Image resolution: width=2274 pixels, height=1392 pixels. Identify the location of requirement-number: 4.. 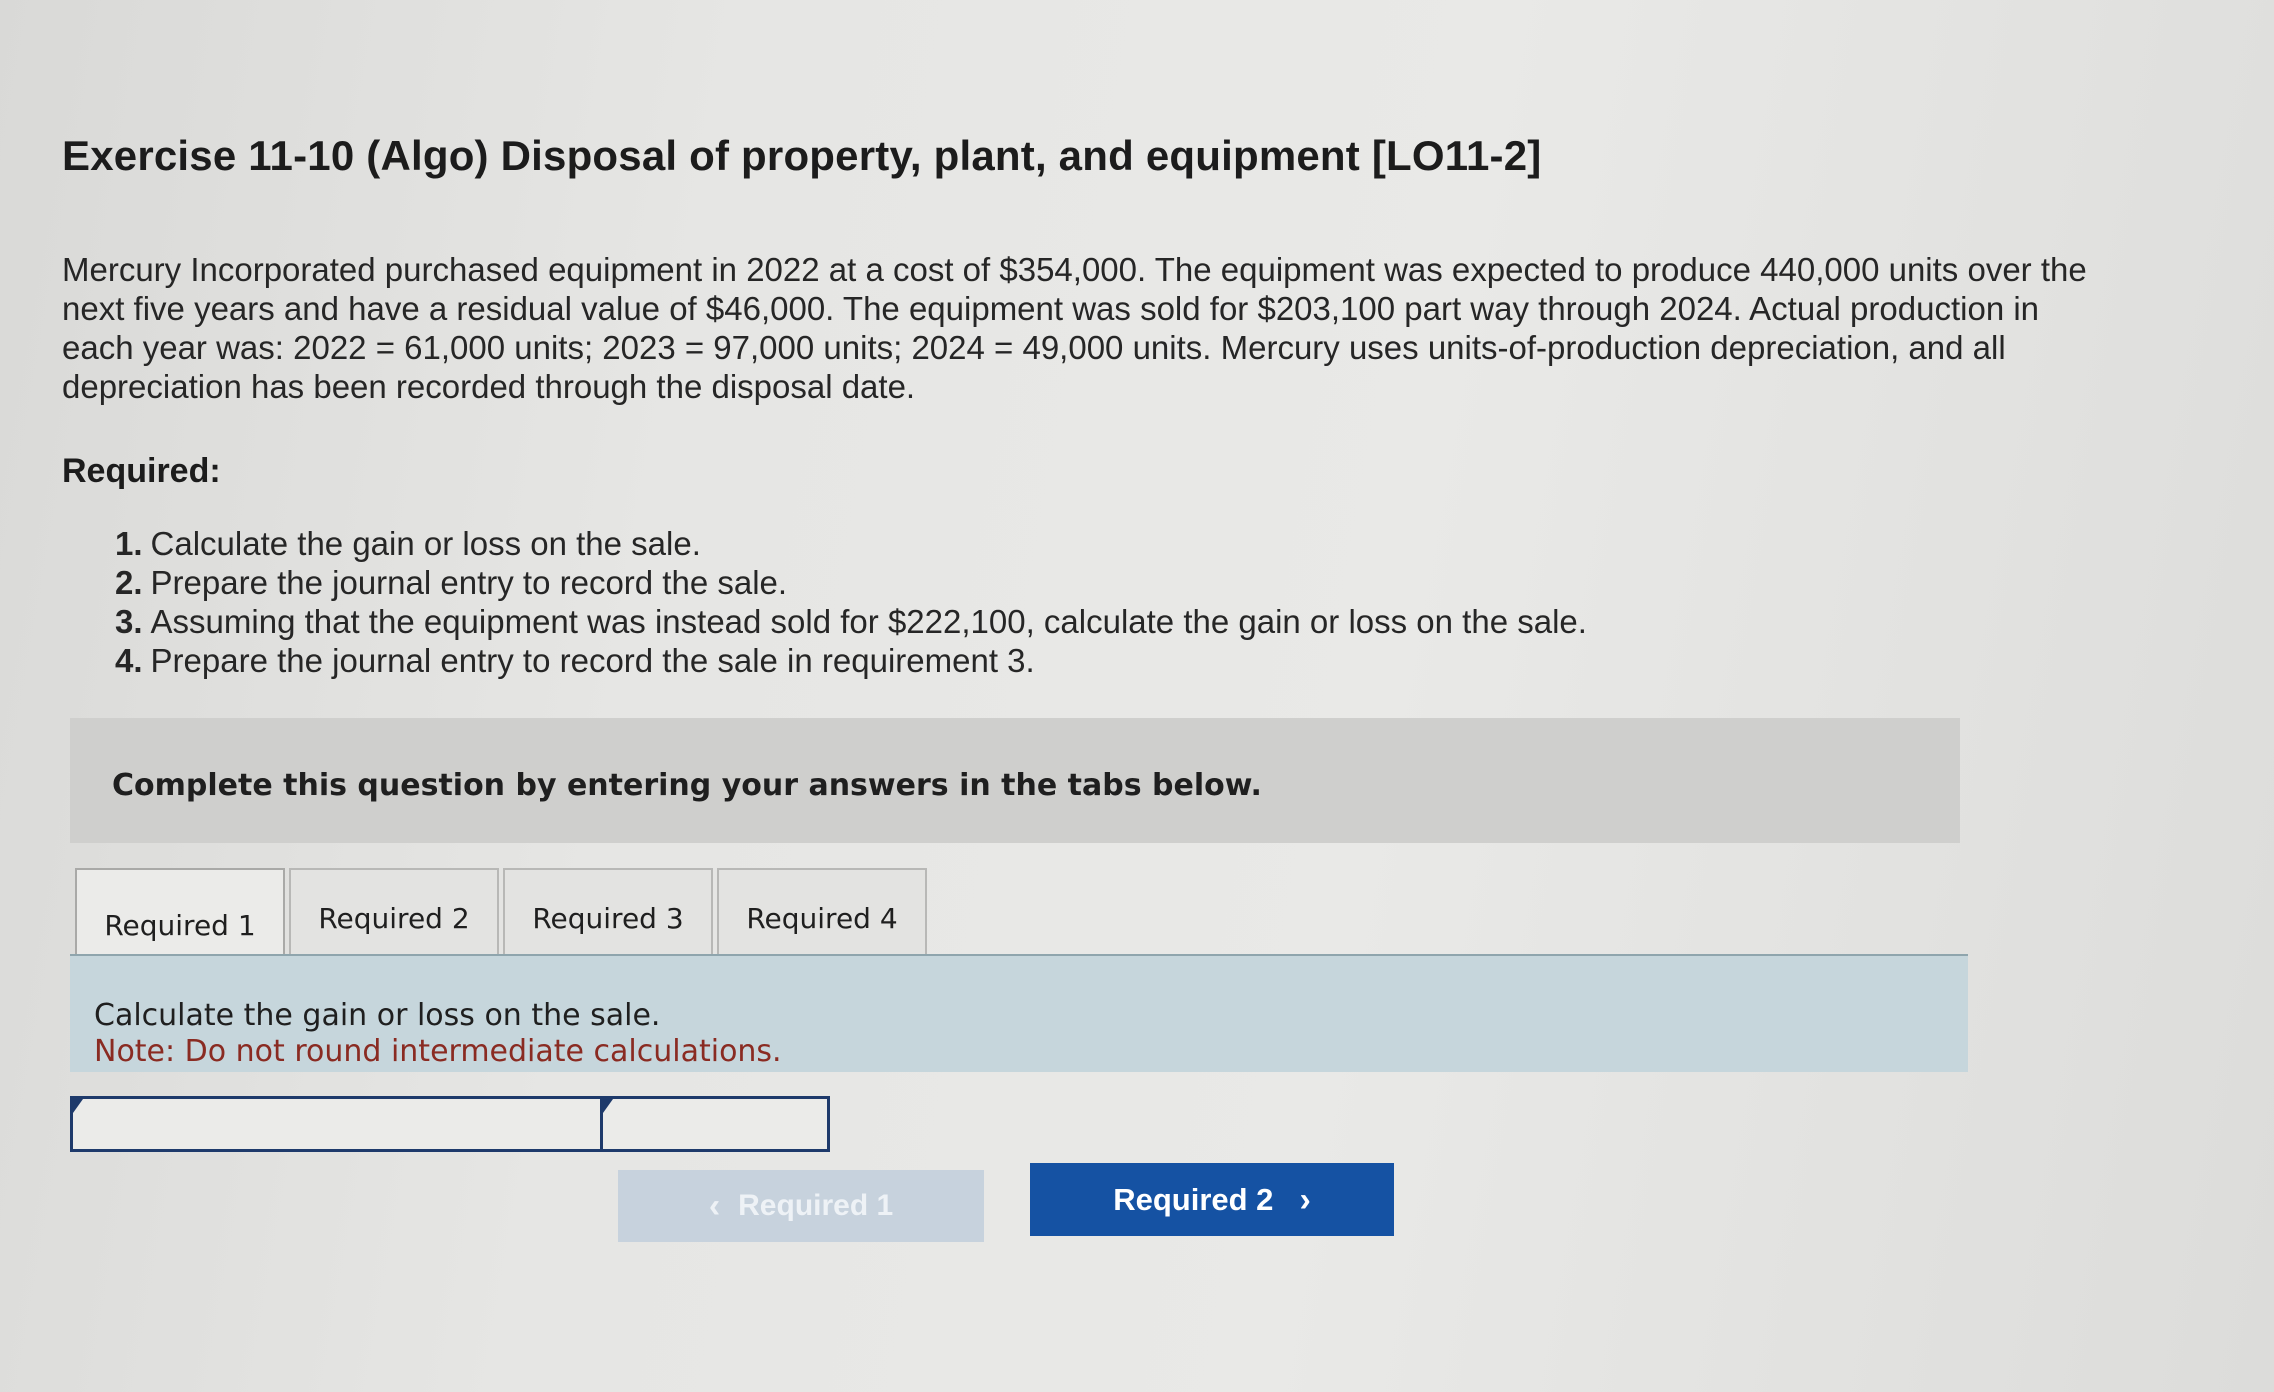
(129, 660).